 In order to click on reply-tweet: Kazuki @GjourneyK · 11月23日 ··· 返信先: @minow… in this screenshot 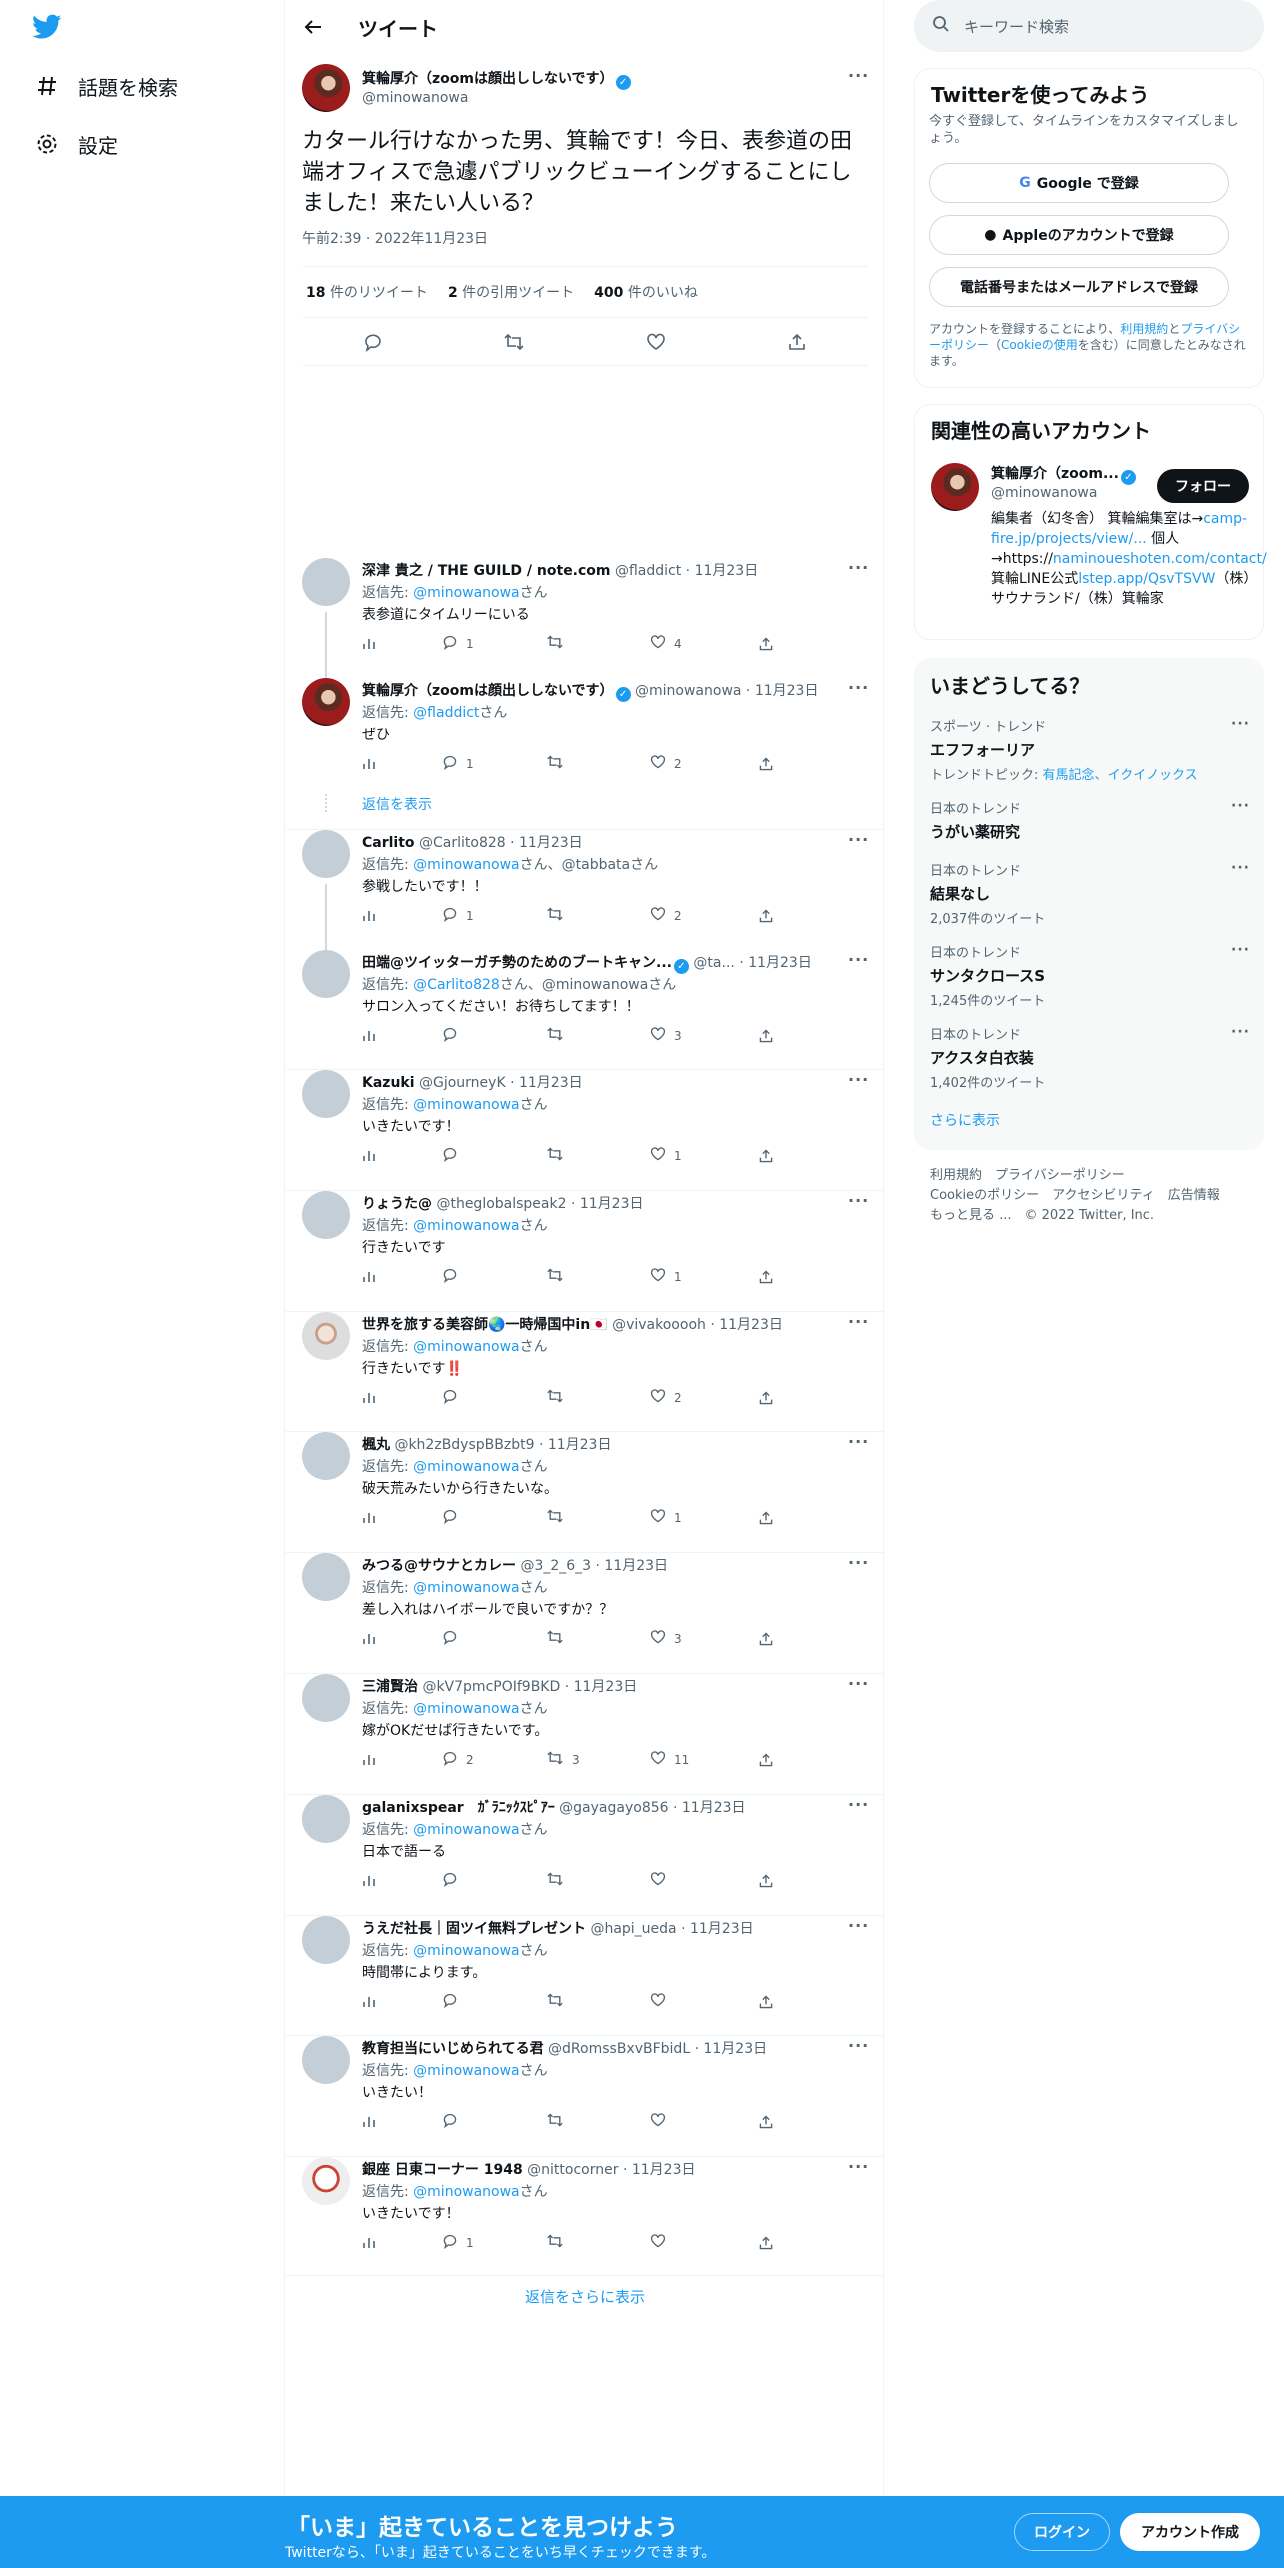, I will do `click(585, 1130)`.